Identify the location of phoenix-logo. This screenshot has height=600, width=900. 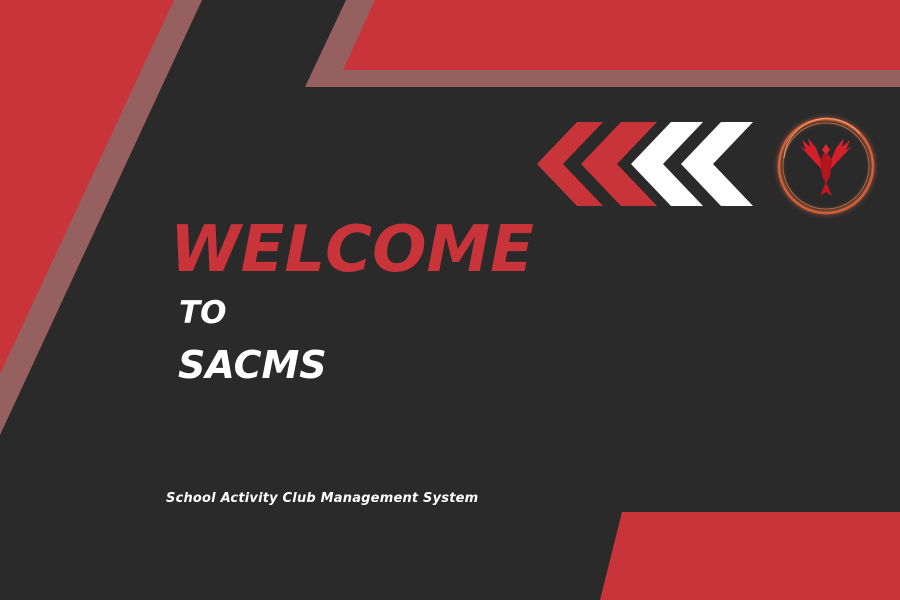
(826, 166).